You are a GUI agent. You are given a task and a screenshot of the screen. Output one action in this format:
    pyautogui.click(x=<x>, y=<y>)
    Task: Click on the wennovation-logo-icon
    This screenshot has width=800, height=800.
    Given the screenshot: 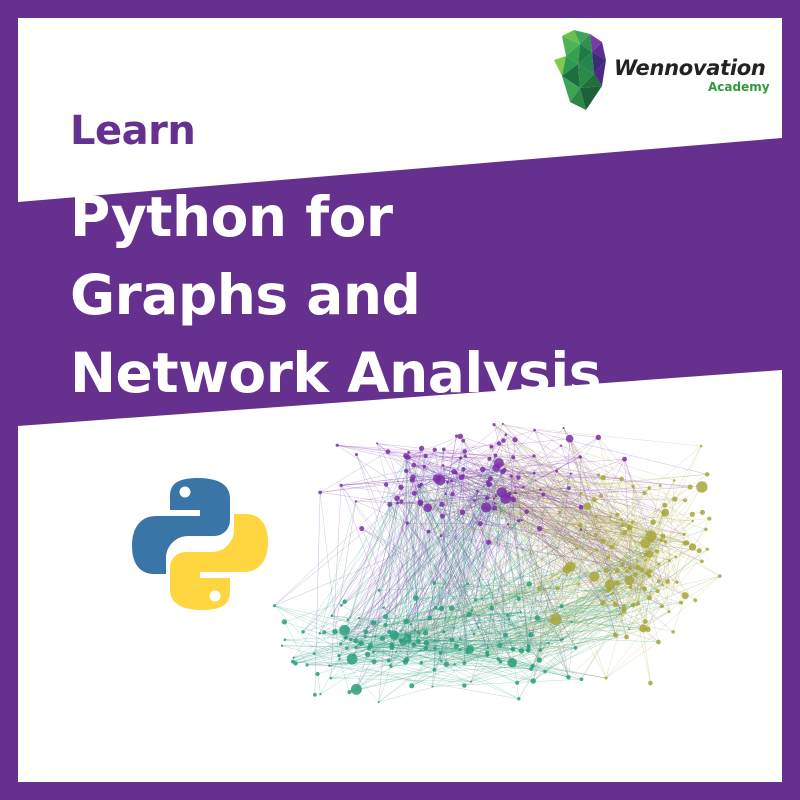 What is the action you would take?
    pyautogui.click(x=580, y=70)
    